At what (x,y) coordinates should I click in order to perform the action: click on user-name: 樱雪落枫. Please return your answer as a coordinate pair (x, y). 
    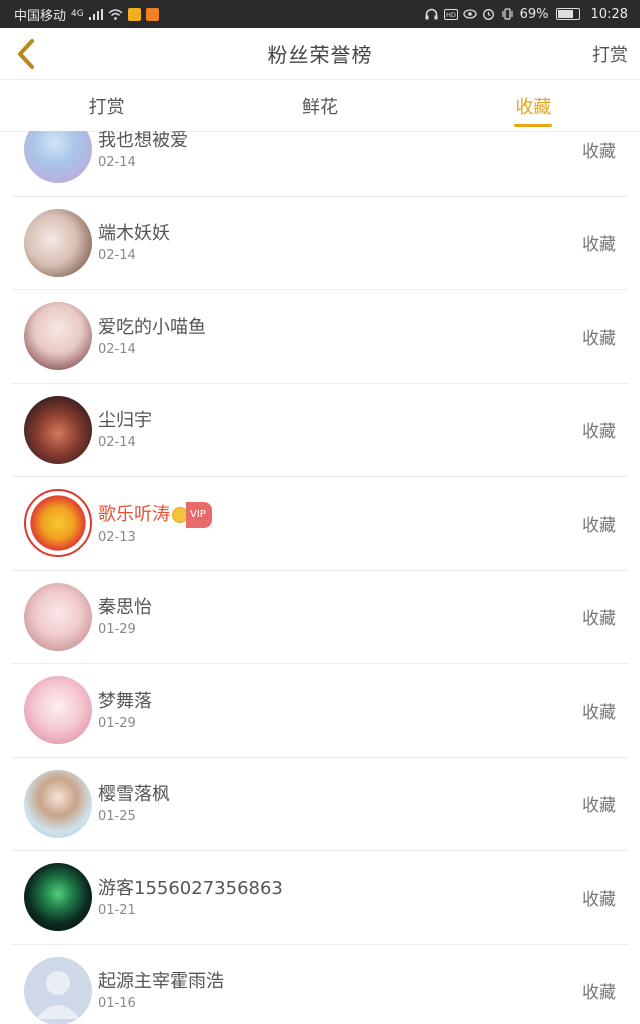
    Looking at the image, I should click on (134, 795).